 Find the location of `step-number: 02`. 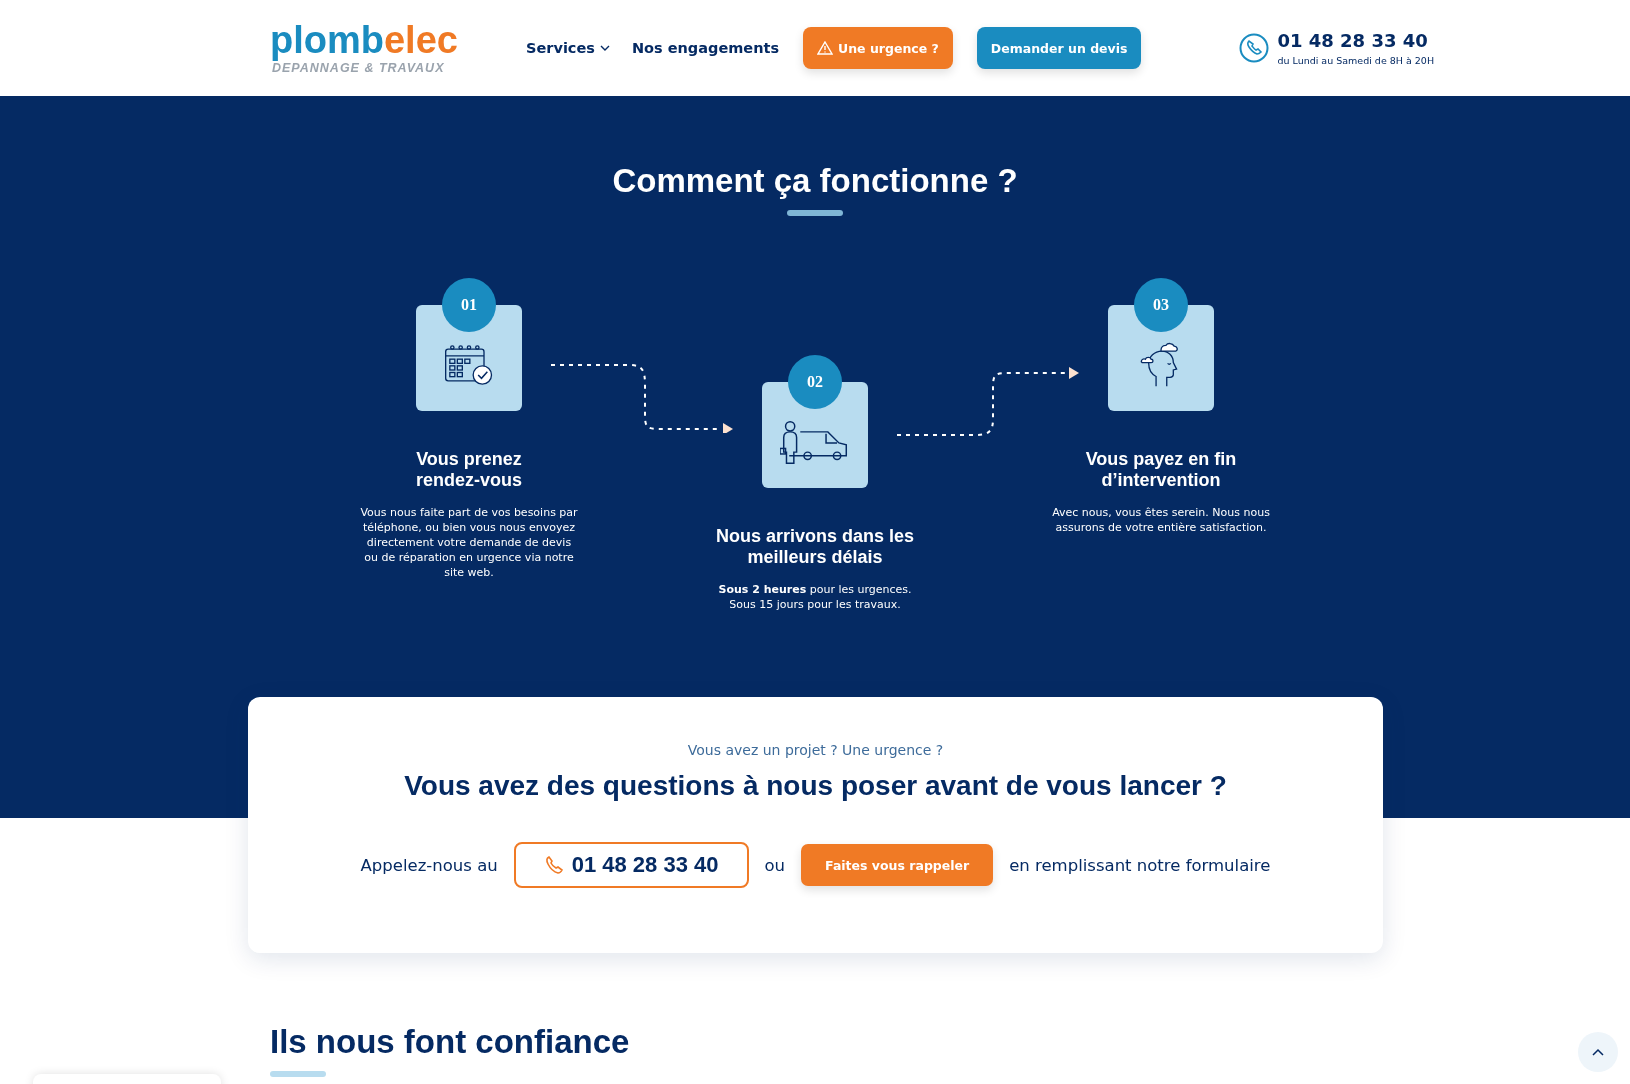

step-number: 02 is located at coordinates (815, 382).